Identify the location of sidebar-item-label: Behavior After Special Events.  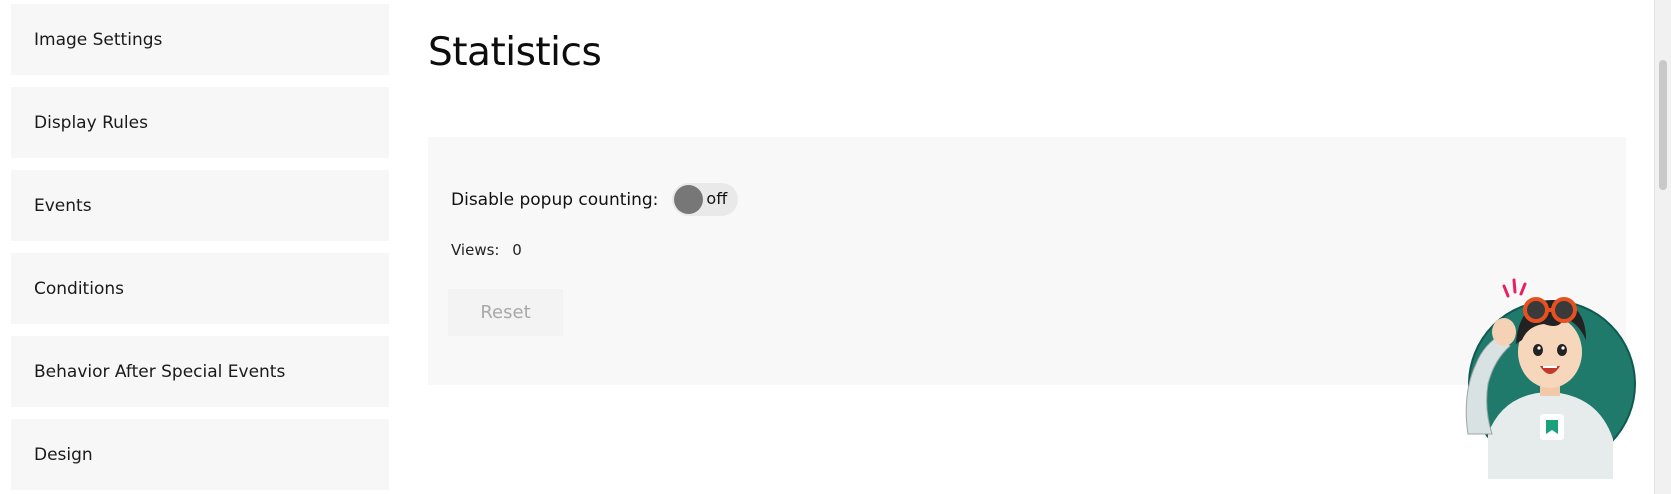
(160, 371).